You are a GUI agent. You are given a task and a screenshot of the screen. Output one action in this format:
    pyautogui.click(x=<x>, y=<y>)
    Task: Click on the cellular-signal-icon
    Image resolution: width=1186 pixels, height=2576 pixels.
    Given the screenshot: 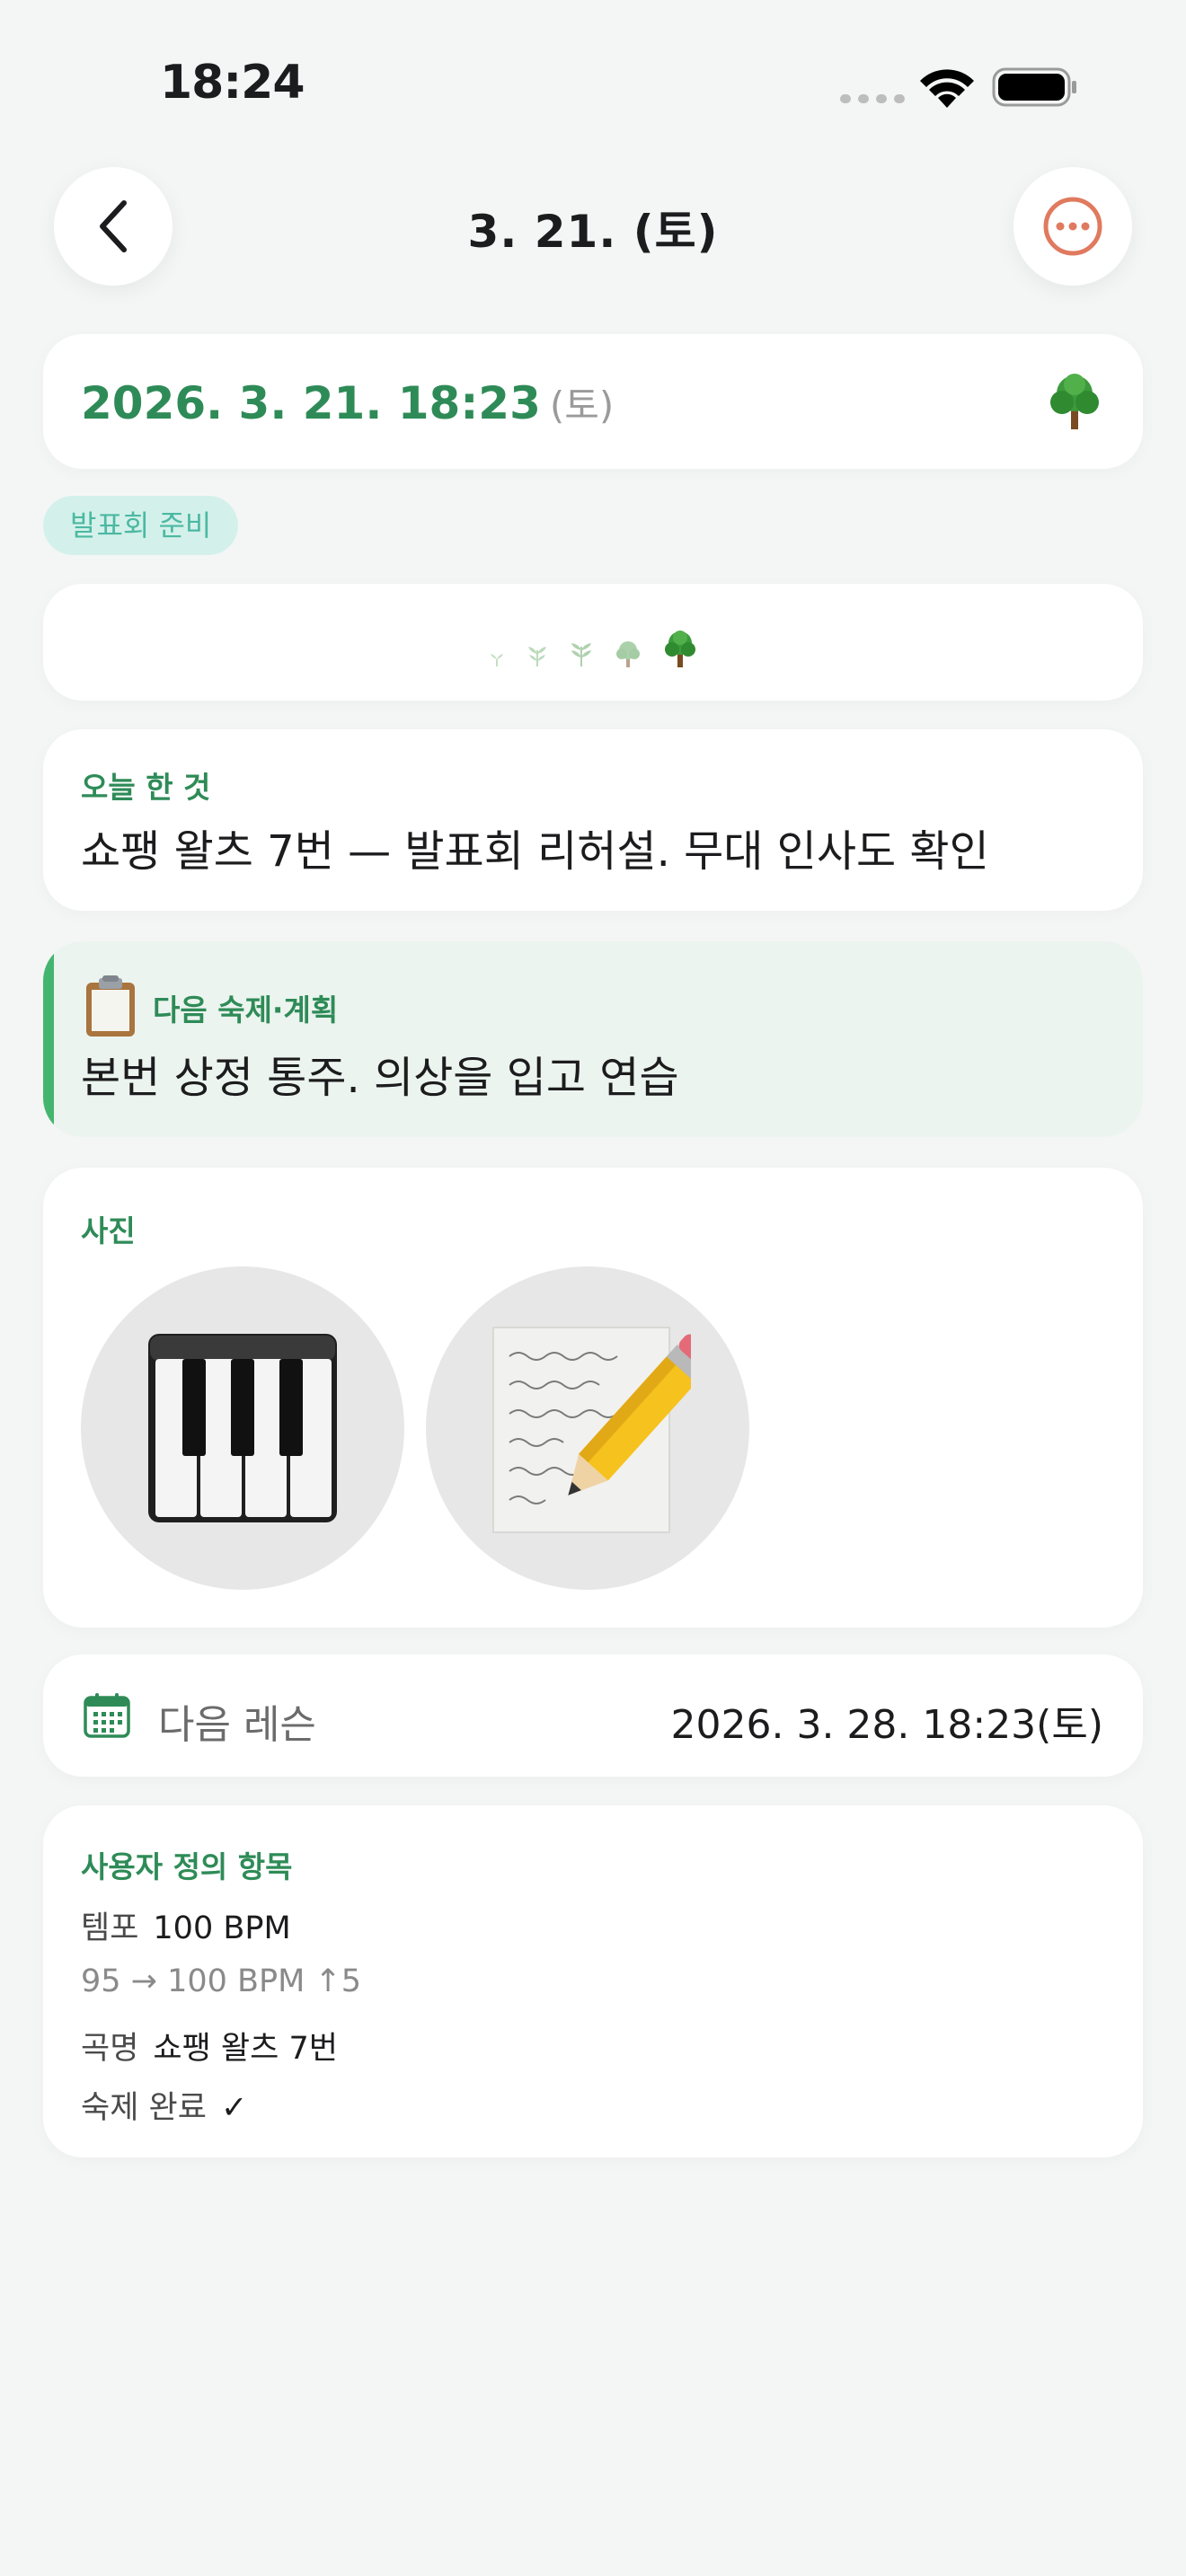 What is the action you would take?
    pyautogui.click(x=872, y=98)
    